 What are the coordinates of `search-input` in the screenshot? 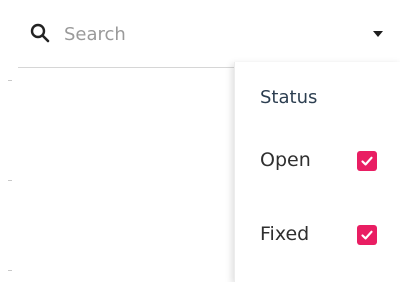 It's located at (204, 34).